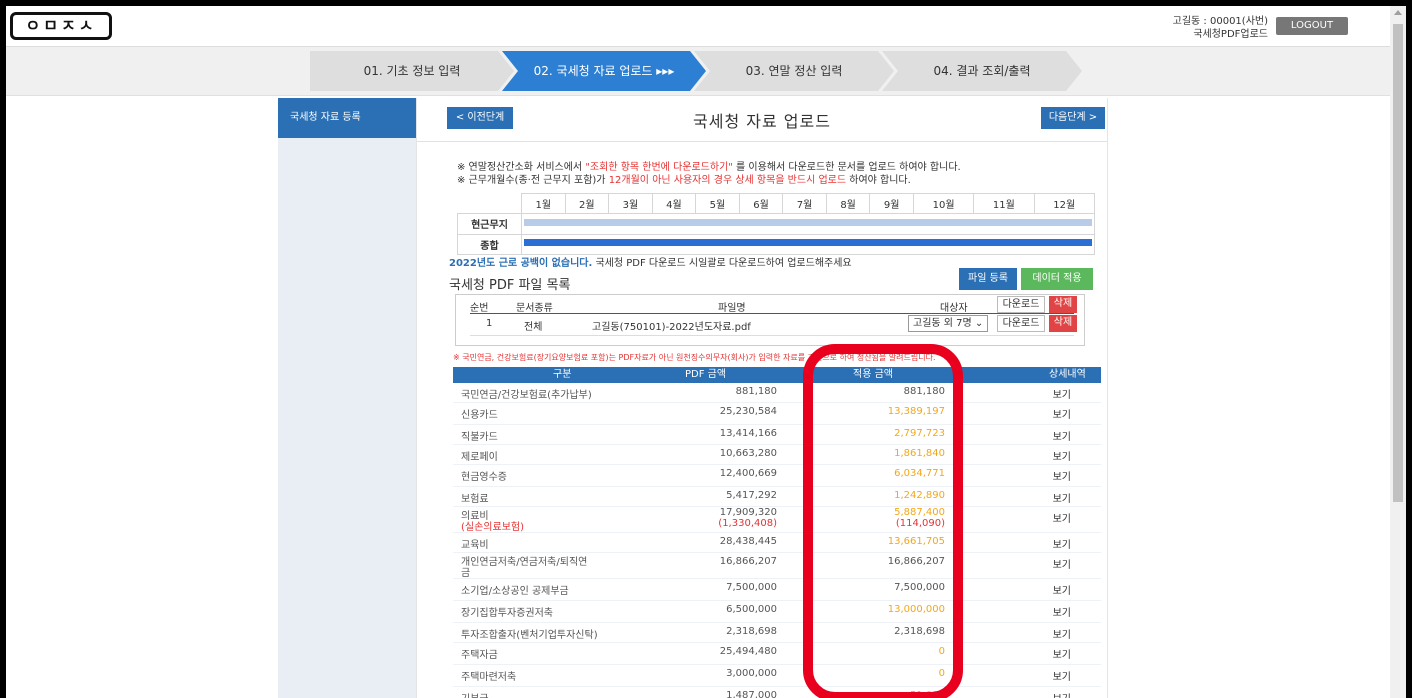  I want to click on applied-amount: 6,034,771, so click(919, 473).